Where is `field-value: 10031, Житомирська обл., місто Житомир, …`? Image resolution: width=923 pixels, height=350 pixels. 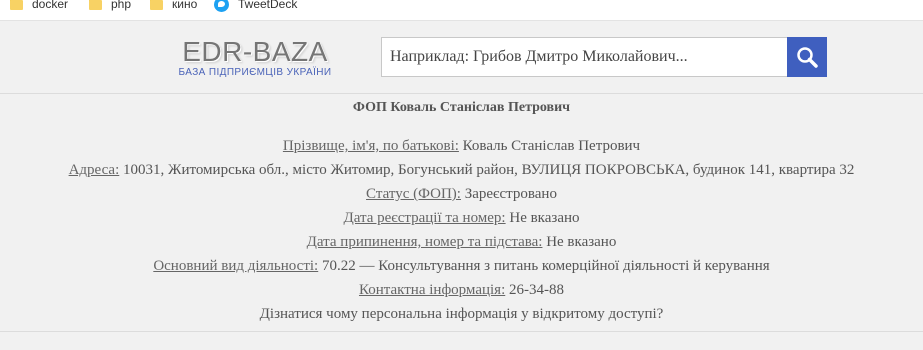
field-value: 10031, Житомирська обл., місто Житомир, … is located at coordinates (489, 170).